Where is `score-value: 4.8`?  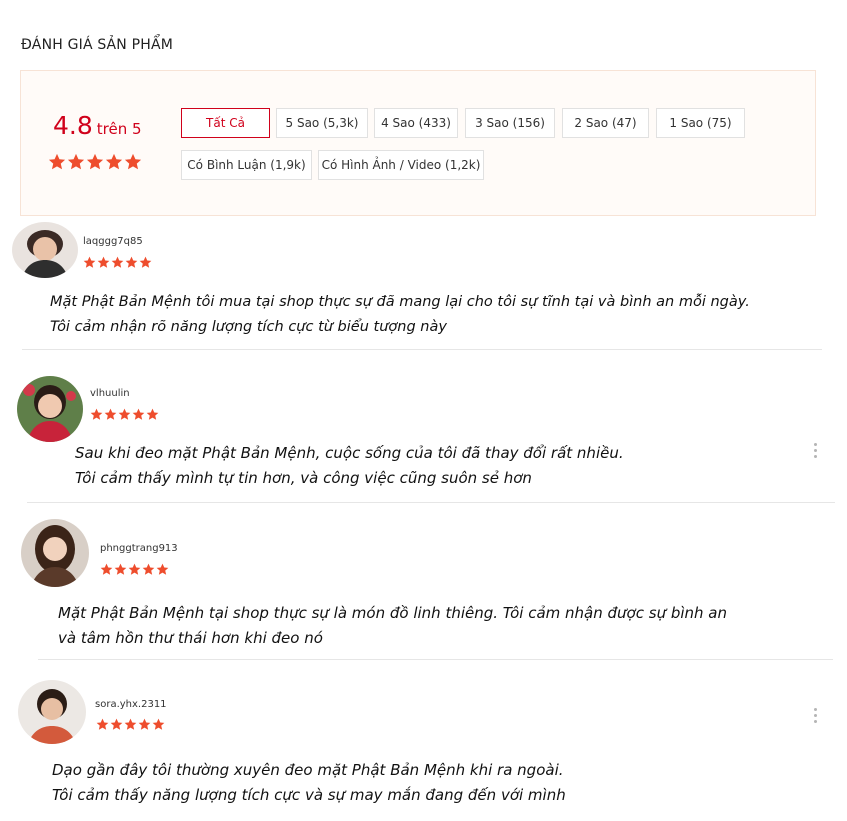
score-value: 4.8 is located at coordinates (73, 125).